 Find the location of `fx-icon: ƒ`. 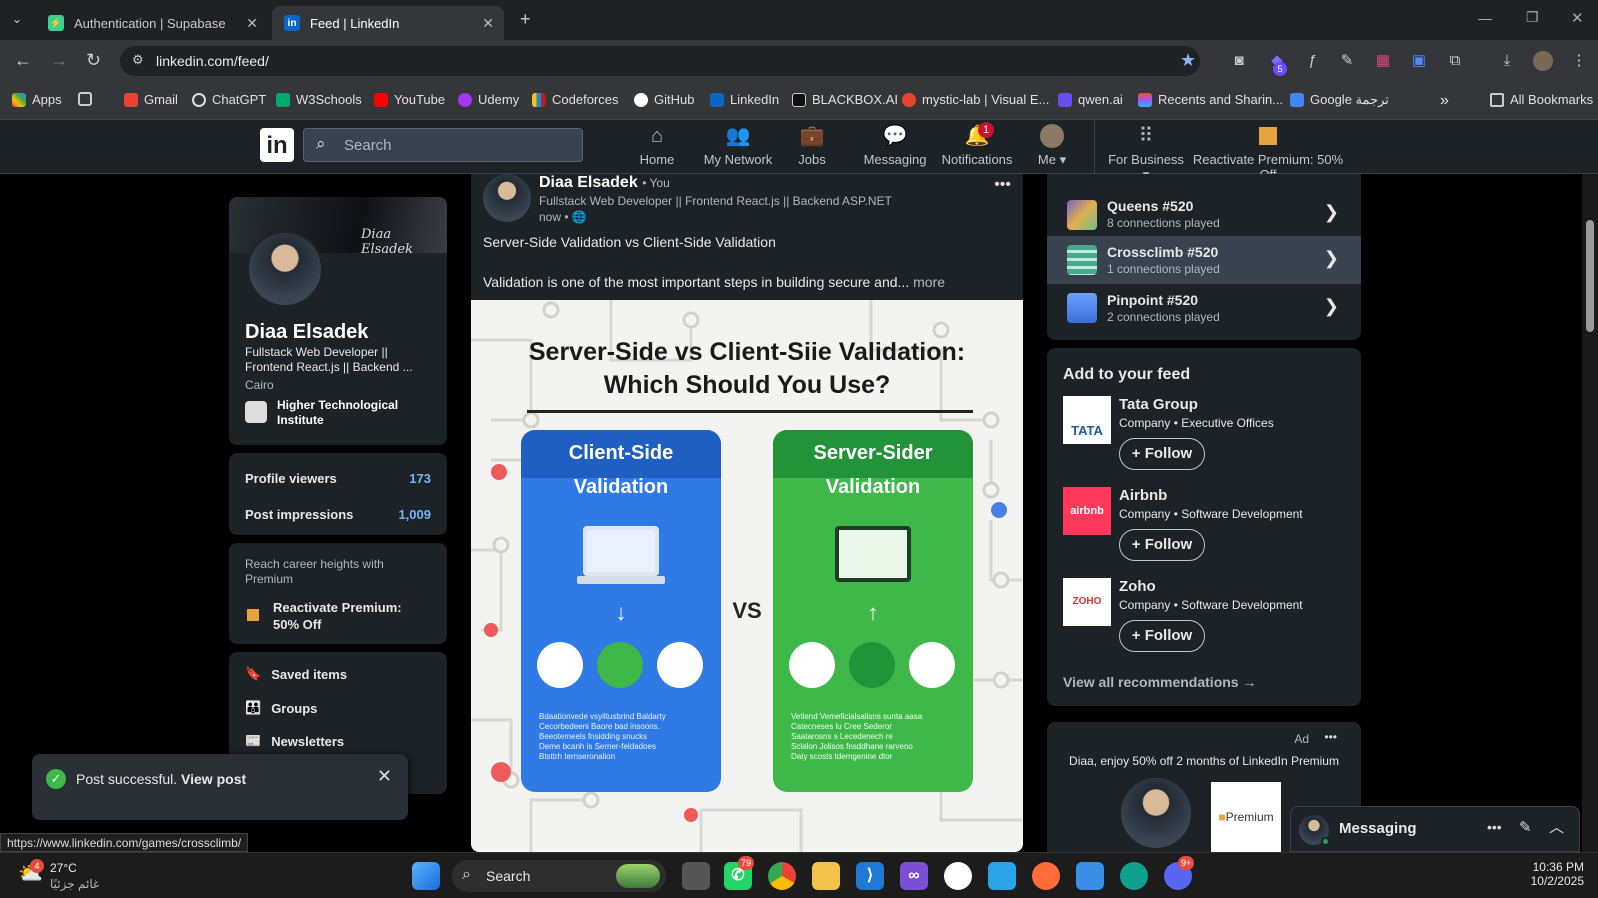

fx-icon: ƒ is located at coordinates (1312, 61).